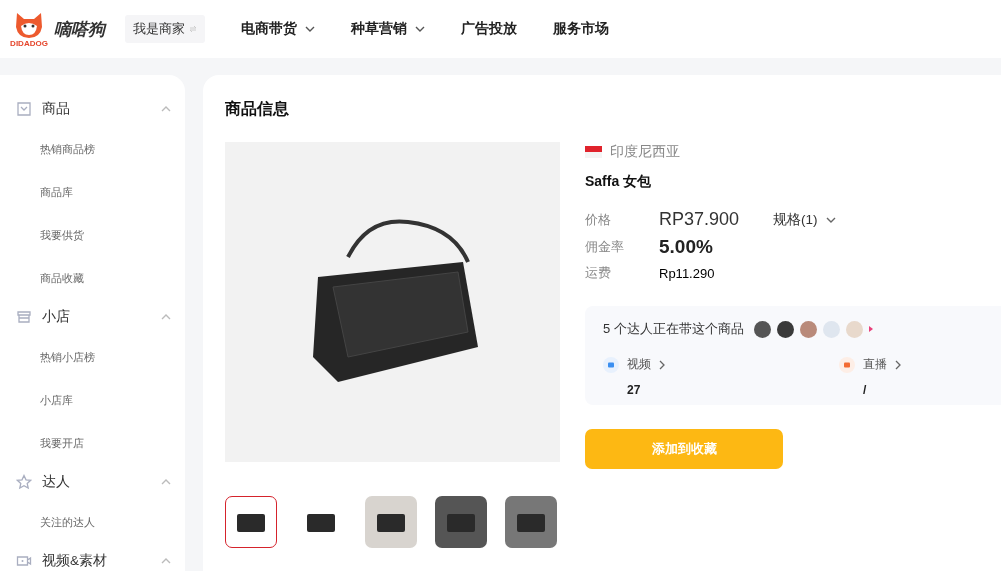 Image resolution: width=1001 pixels, height=571 pixels. I want to click on flag-icon, so click(593, 152).